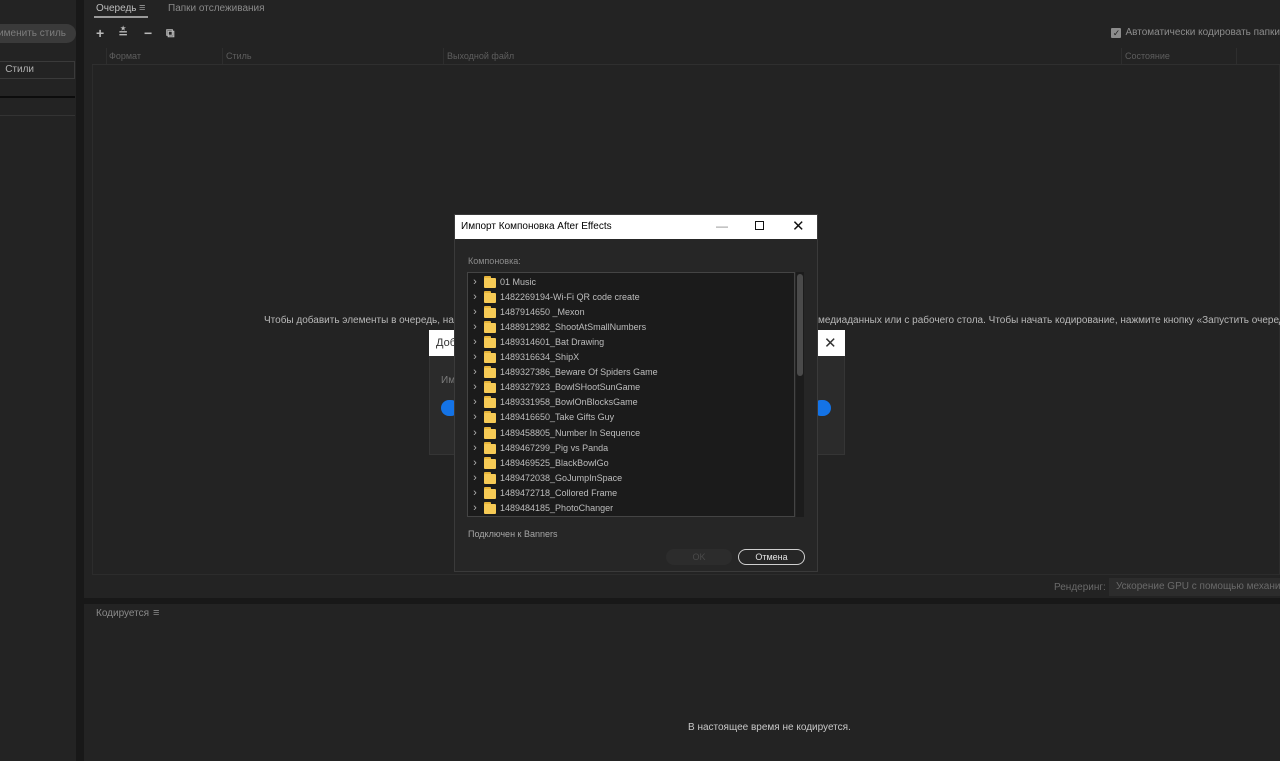  Describe the element at coordinates (800, 325) in the screenshot. I see `scrollbar-thumb` at that location.